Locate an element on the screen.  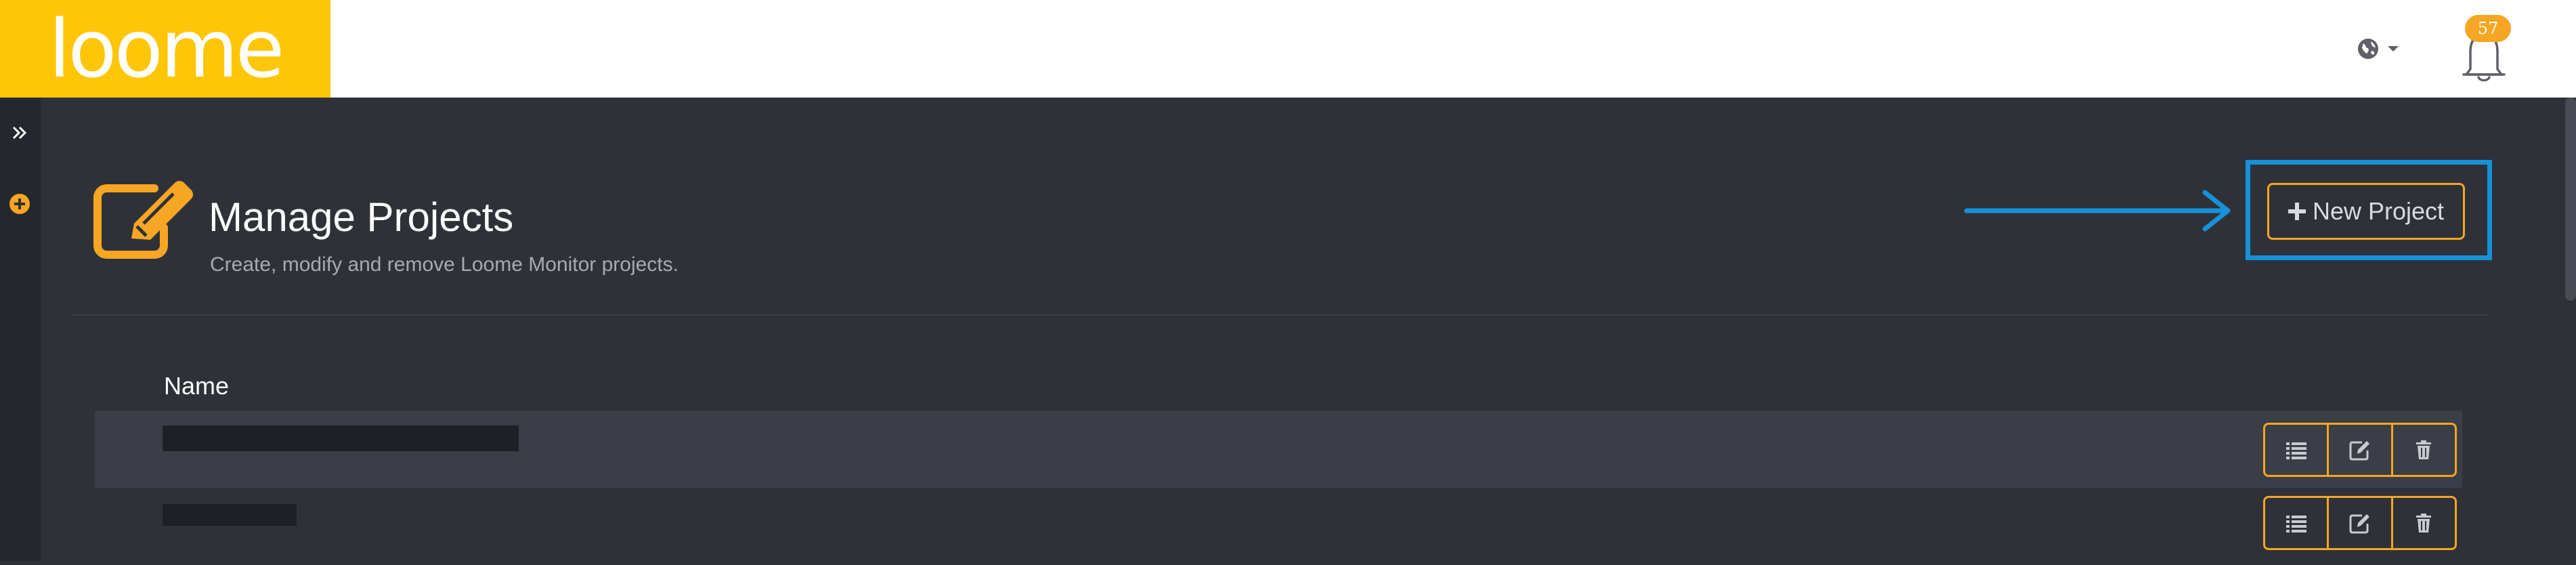
plus-icon is located at coordinates (2297, 211).